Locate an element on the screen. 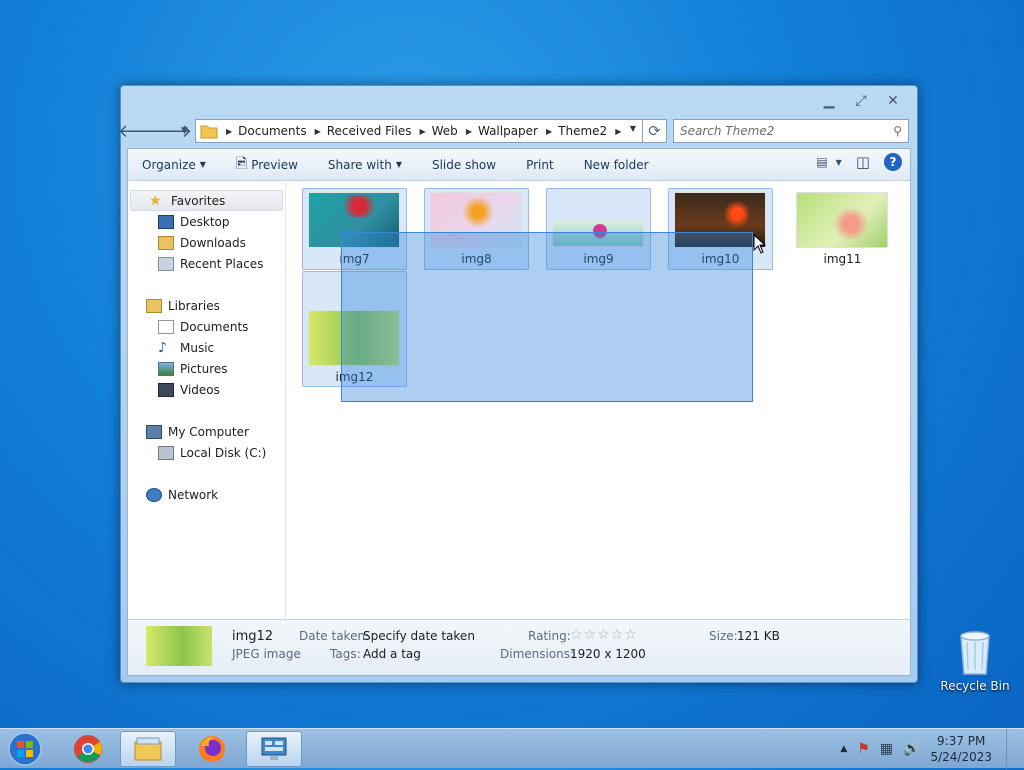 The image size is (1024, 770). sidebar-item-documents: Documents is located at coordinates (206, 326).